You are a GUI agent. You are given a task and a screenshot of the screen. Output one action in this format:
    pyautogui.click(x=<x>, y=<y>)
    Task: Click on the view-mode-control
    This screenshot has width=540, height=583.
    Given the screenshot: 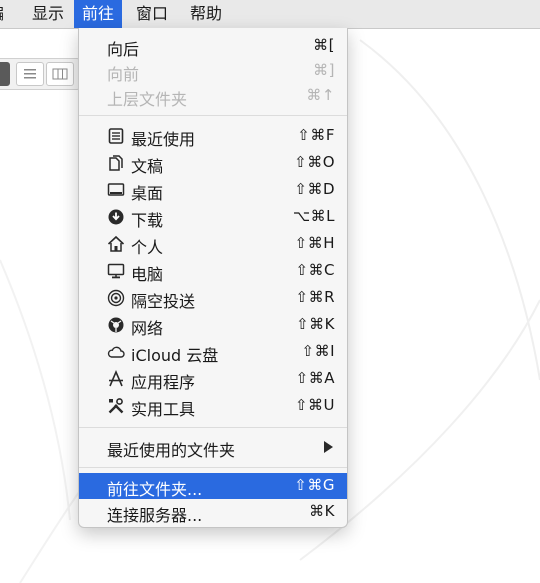 What is the action you would take?
    pyautogui.click(x=40, y=74)
    